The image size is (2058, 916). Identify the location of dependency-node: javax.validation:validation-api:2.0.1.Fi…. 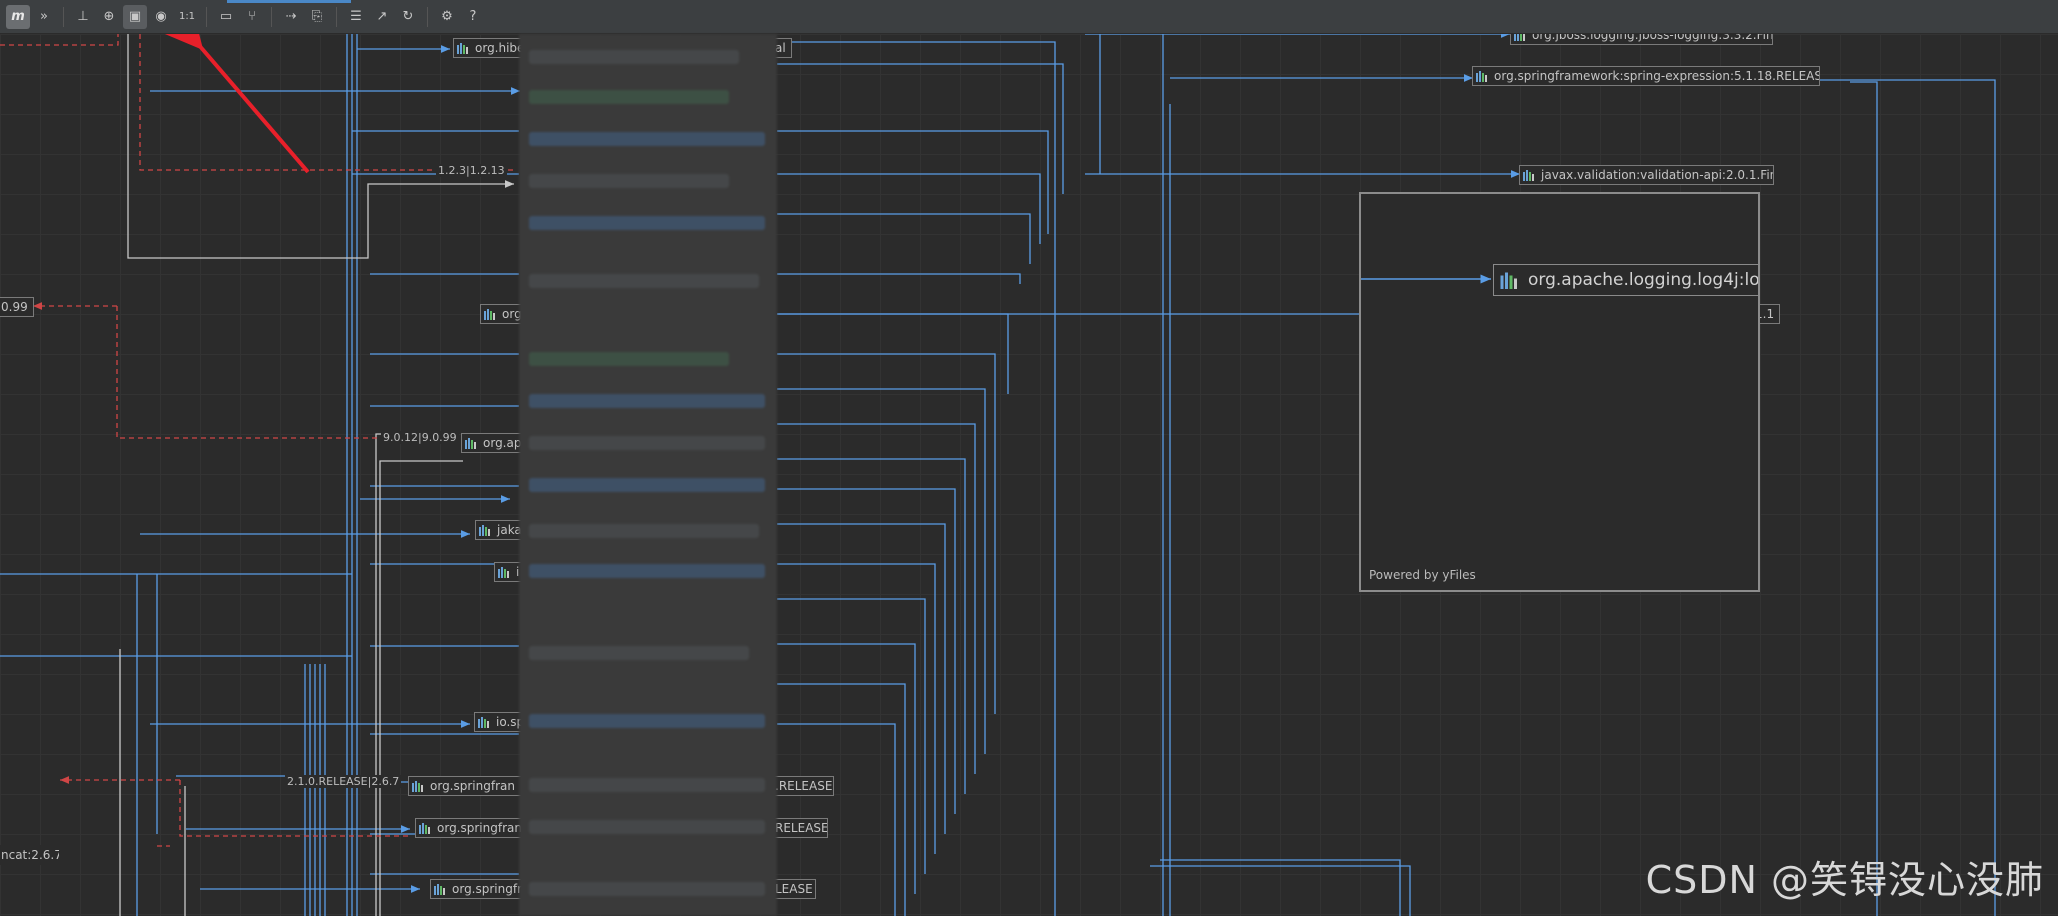
(1646, 175).